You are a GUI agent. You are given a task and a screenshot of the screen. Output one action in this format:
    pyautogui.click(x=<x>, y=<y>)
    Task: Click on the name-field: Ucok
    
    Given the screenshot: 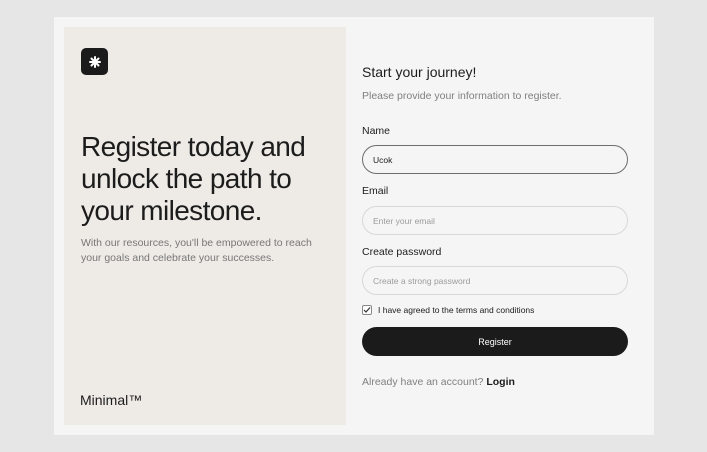 What is the action you would take?
    pyautogui.click(x=495, y=159)
    